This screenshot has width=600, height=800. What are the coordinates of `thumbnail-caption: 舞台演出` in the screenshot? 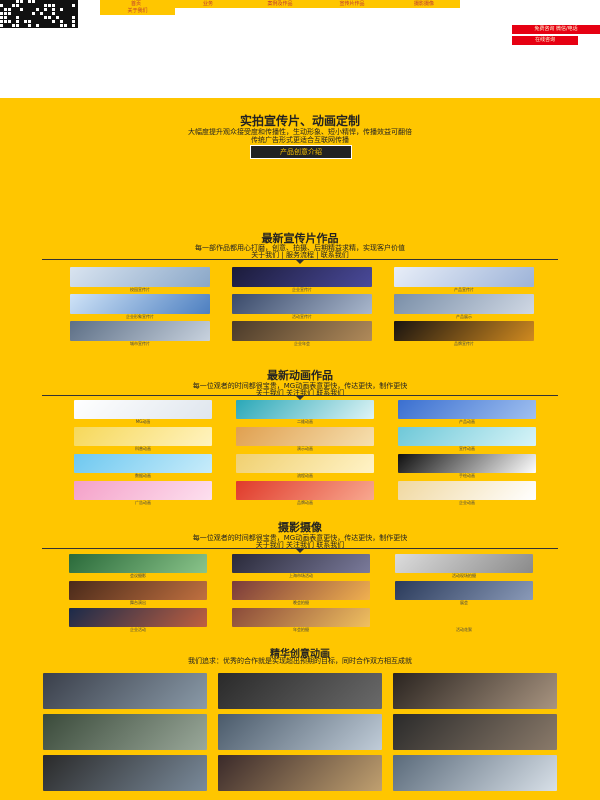 It's located at (138, 602).